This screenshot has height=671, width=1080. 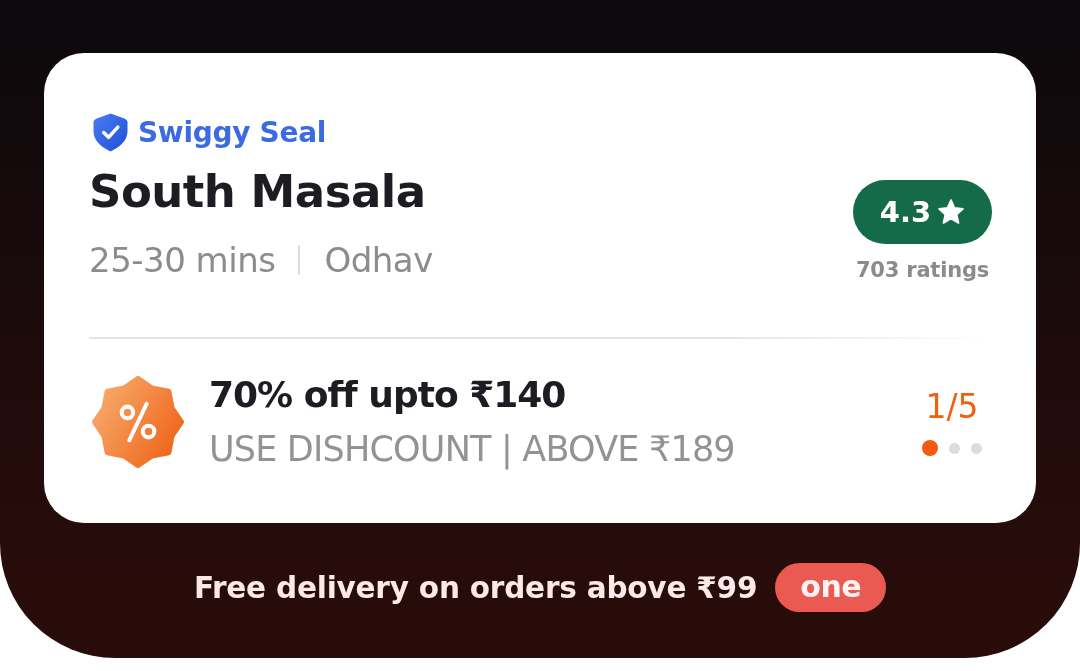 What do you see at coordinates (831, 587) in the screenshot?
I see `membership-badge: one` at bounding box center [831, 587].